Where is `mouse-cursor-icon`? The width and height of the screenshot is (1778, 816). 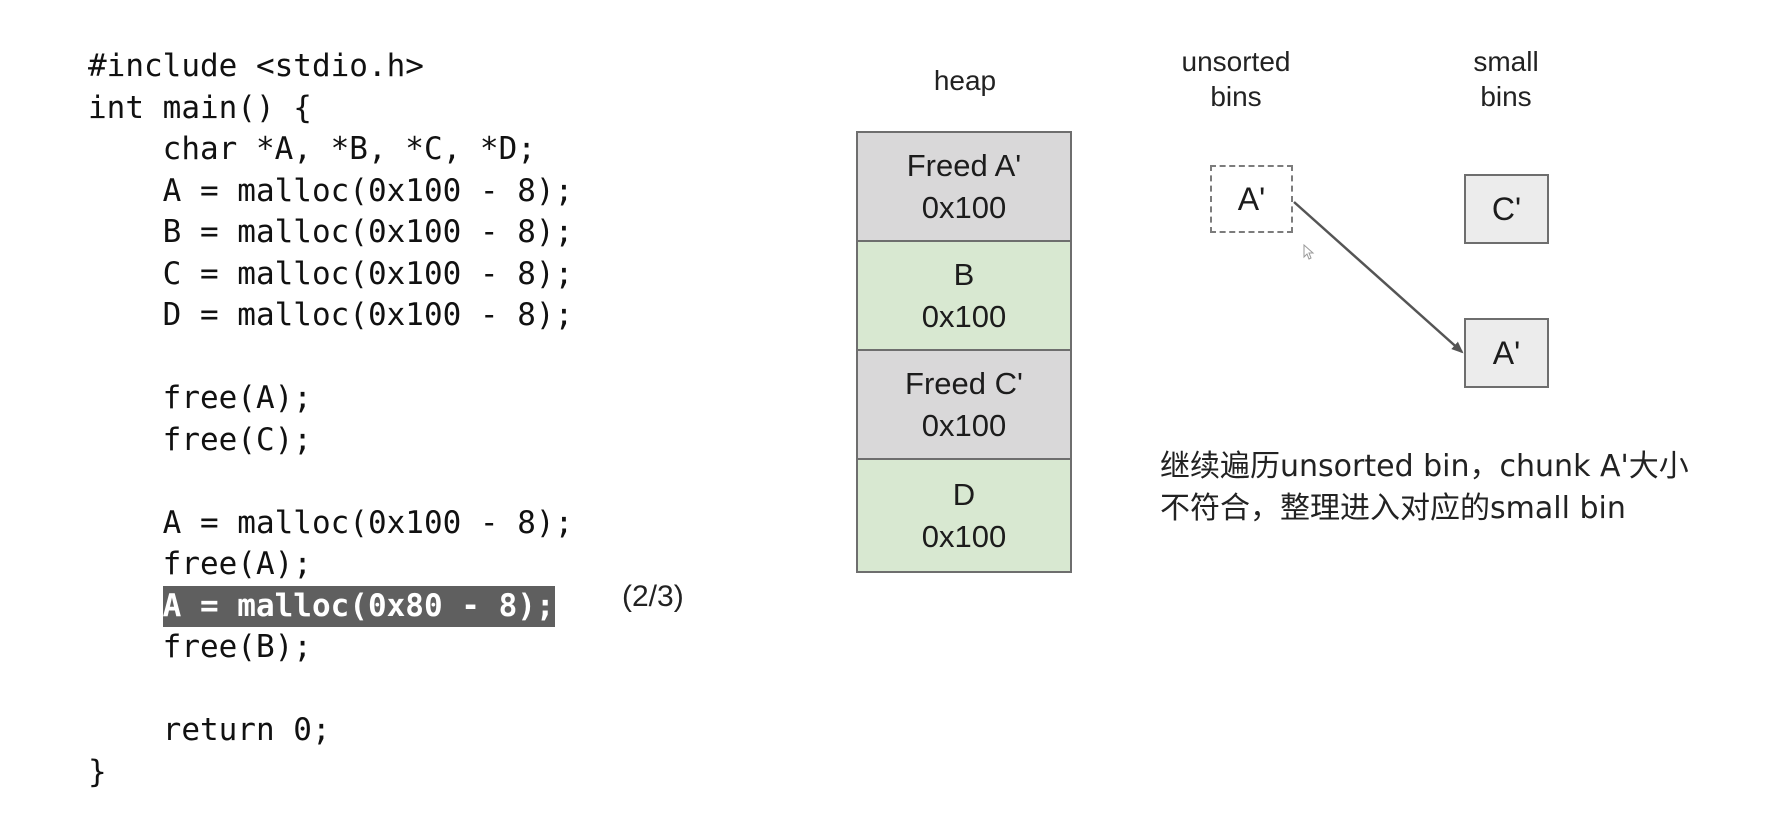
mouse-cursor-icon is located at coordinates (1309, 252).